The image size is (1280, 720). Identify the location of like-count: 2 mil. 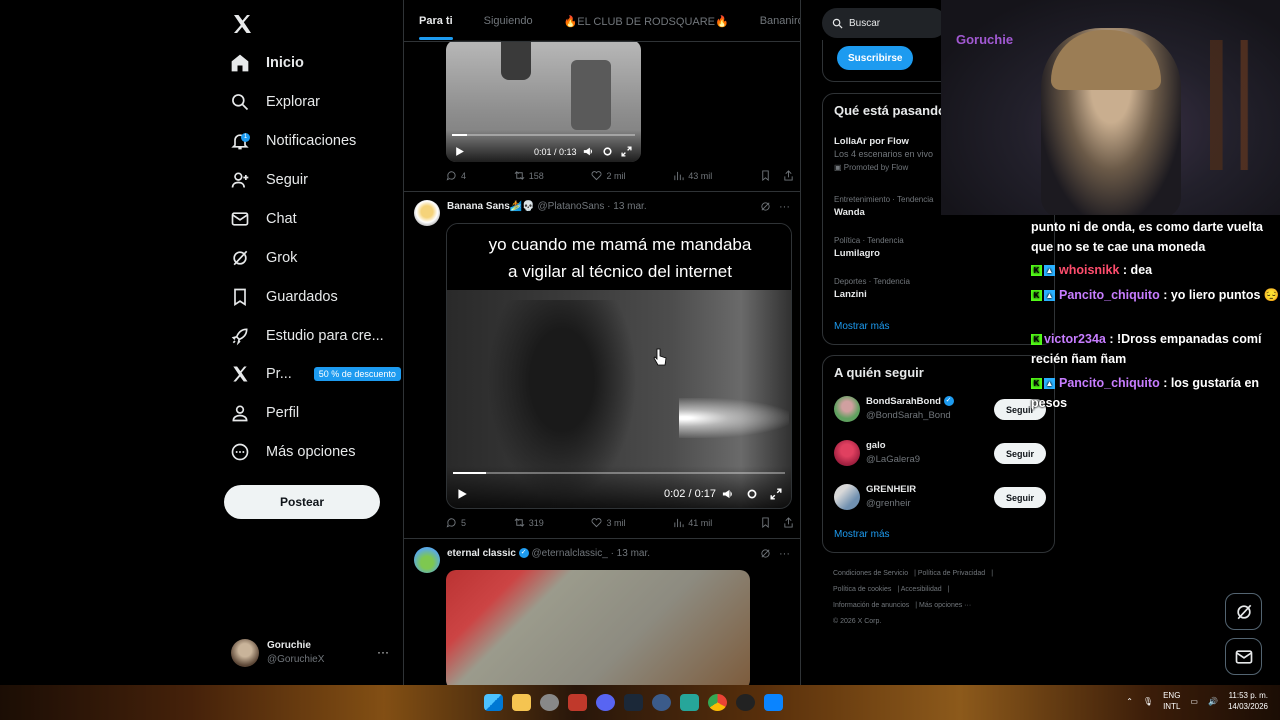
(616, 175).